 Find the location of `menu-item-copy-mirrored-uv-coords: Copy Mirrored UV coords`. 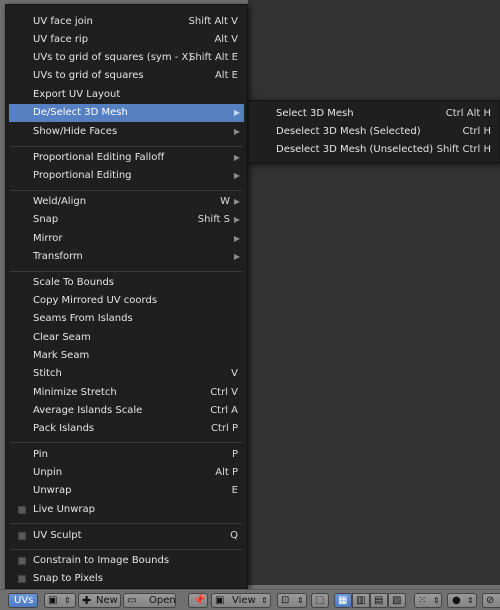

menu-item-copy-mirrored-uv-coords: Copy Mirrored UV coords is located at coordinates (126, 301).